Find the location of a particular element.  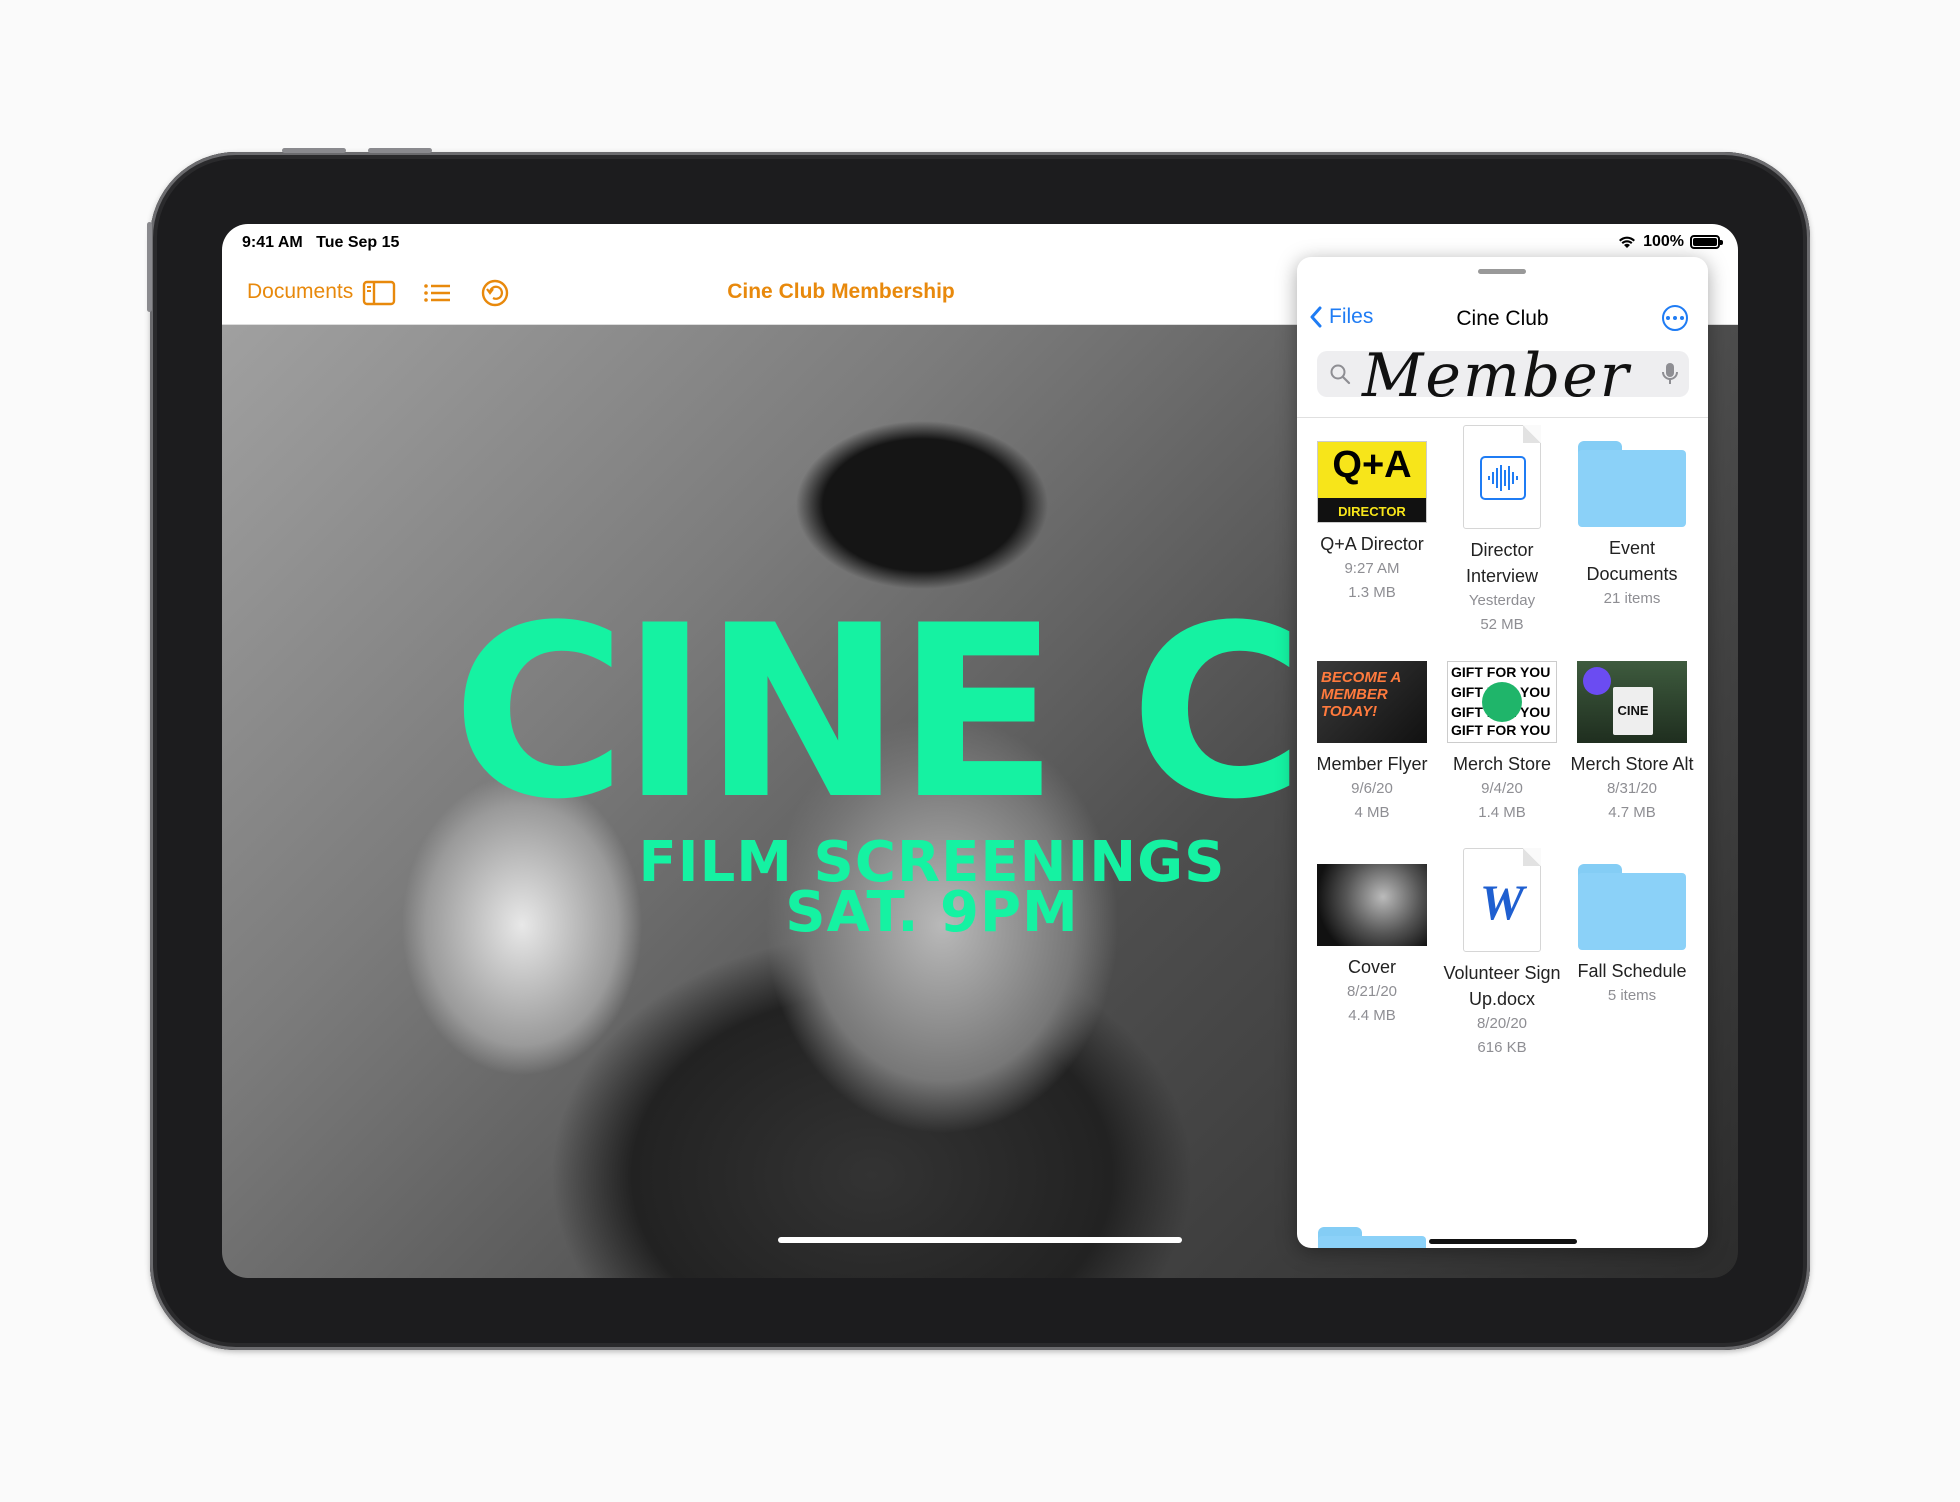

flyer-thumbnail: BECOME A MEMBER TODAY! is located at coordinates (1372, 702).